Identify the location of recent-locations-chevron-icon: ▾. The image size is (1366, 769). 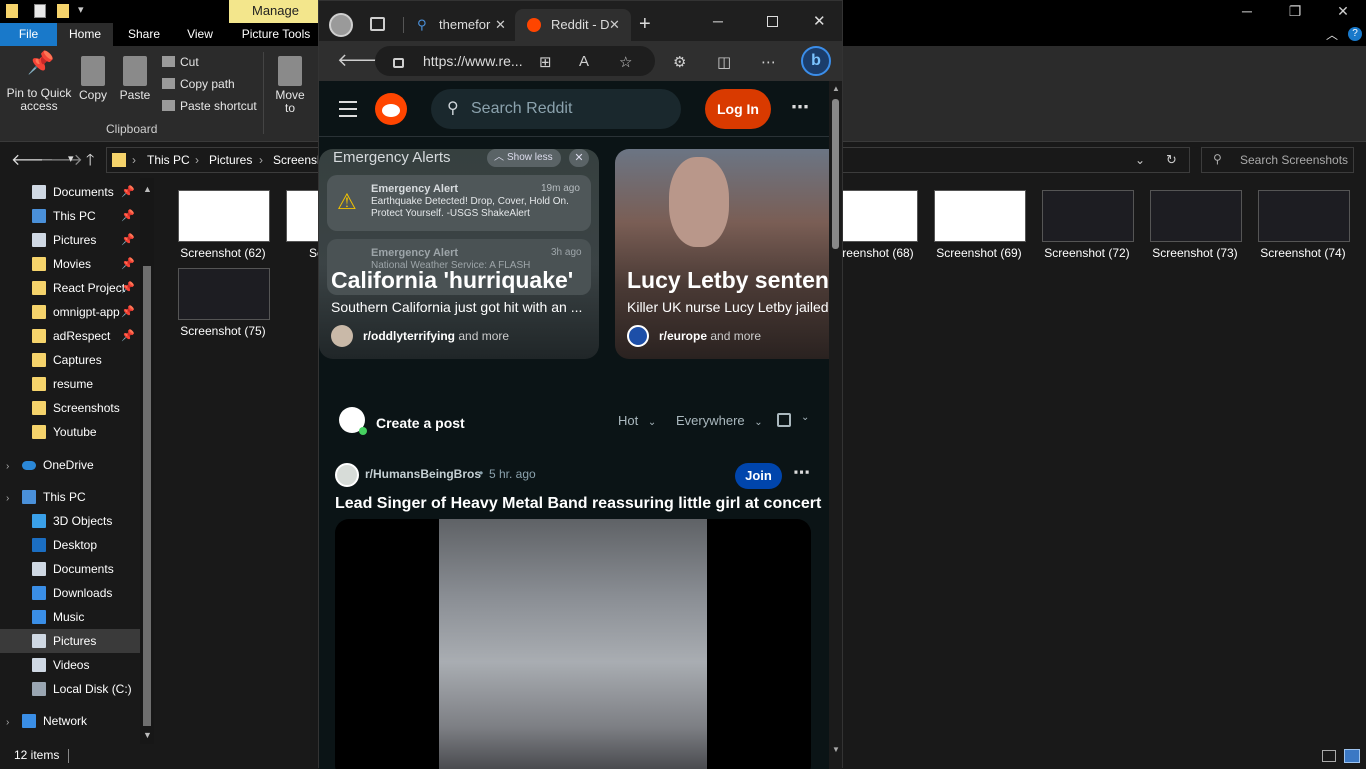
(71, 158).